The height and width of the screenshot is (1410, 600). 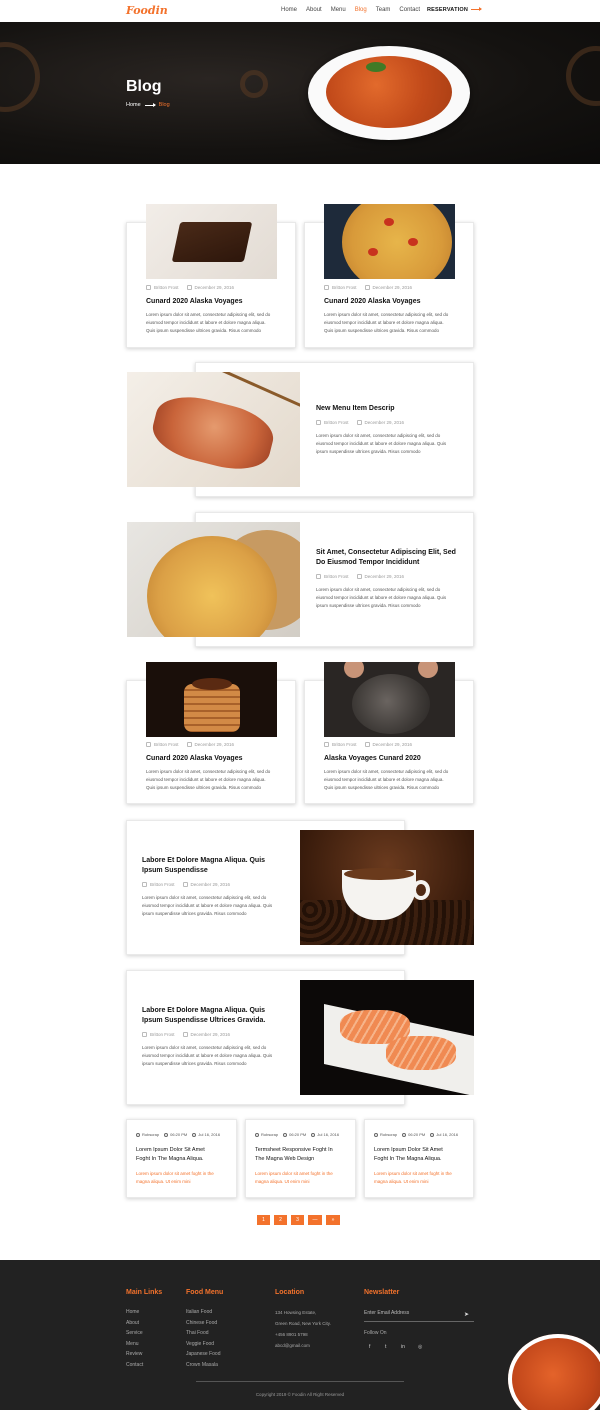 I want to click on logo: Foodin, so click(x=147, y=10).